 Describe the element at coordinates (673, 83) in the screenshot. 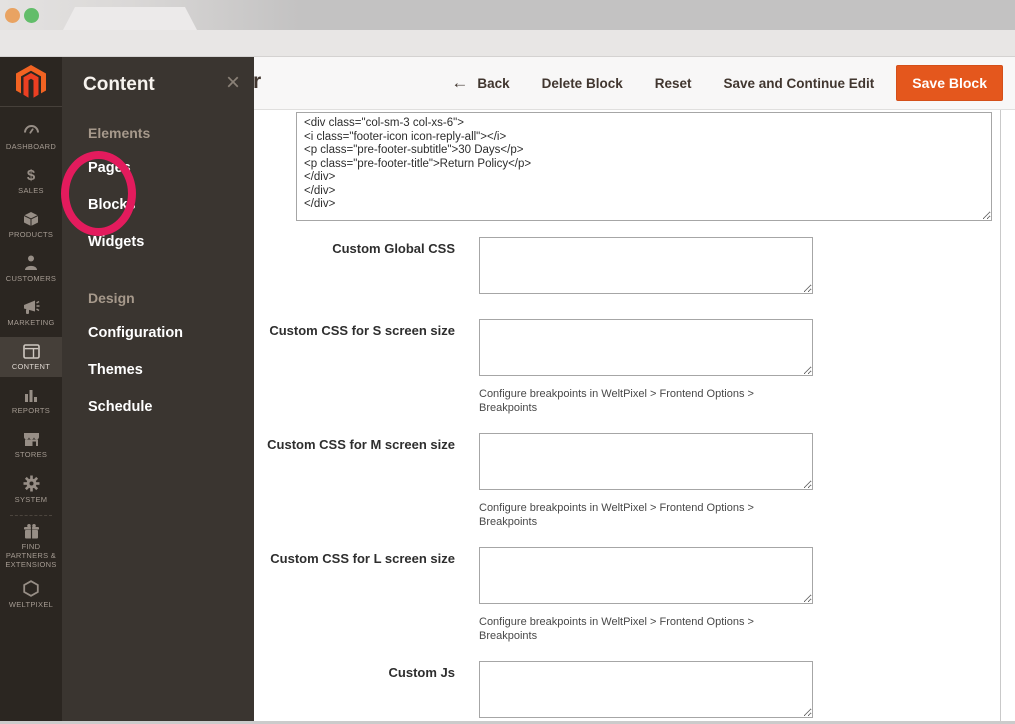

I see `reset-button: Reset` at that location.